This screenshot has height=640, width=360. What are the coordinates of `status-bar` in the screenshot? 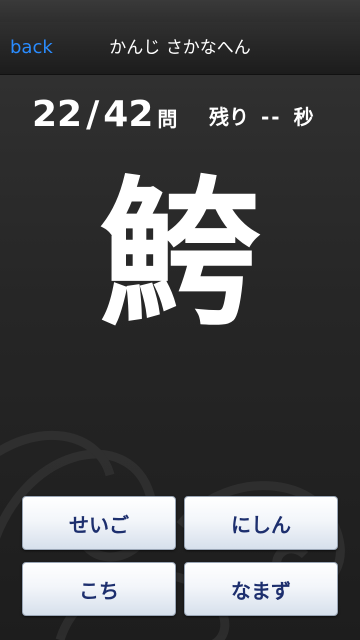 It's located at (180, 11).